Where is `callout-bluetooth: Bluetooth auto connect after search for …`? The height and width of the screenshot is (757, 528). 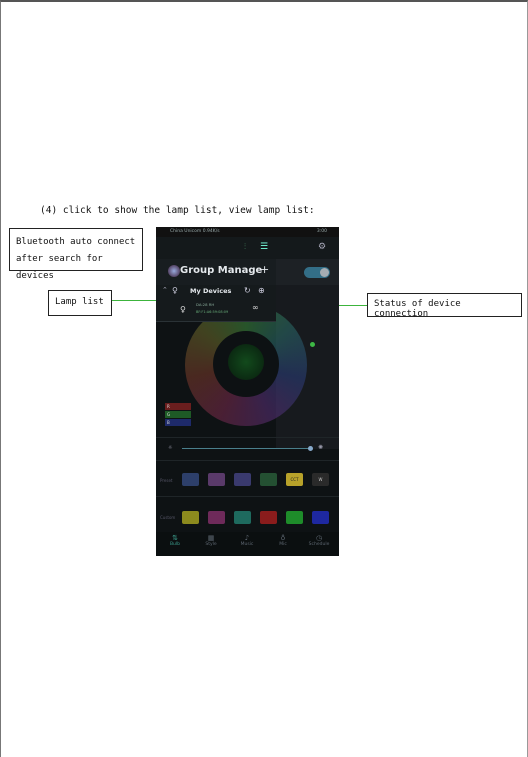
callout-bluetooth: Bluetooth auto connect after search for … is located at coordinates (76, 254).